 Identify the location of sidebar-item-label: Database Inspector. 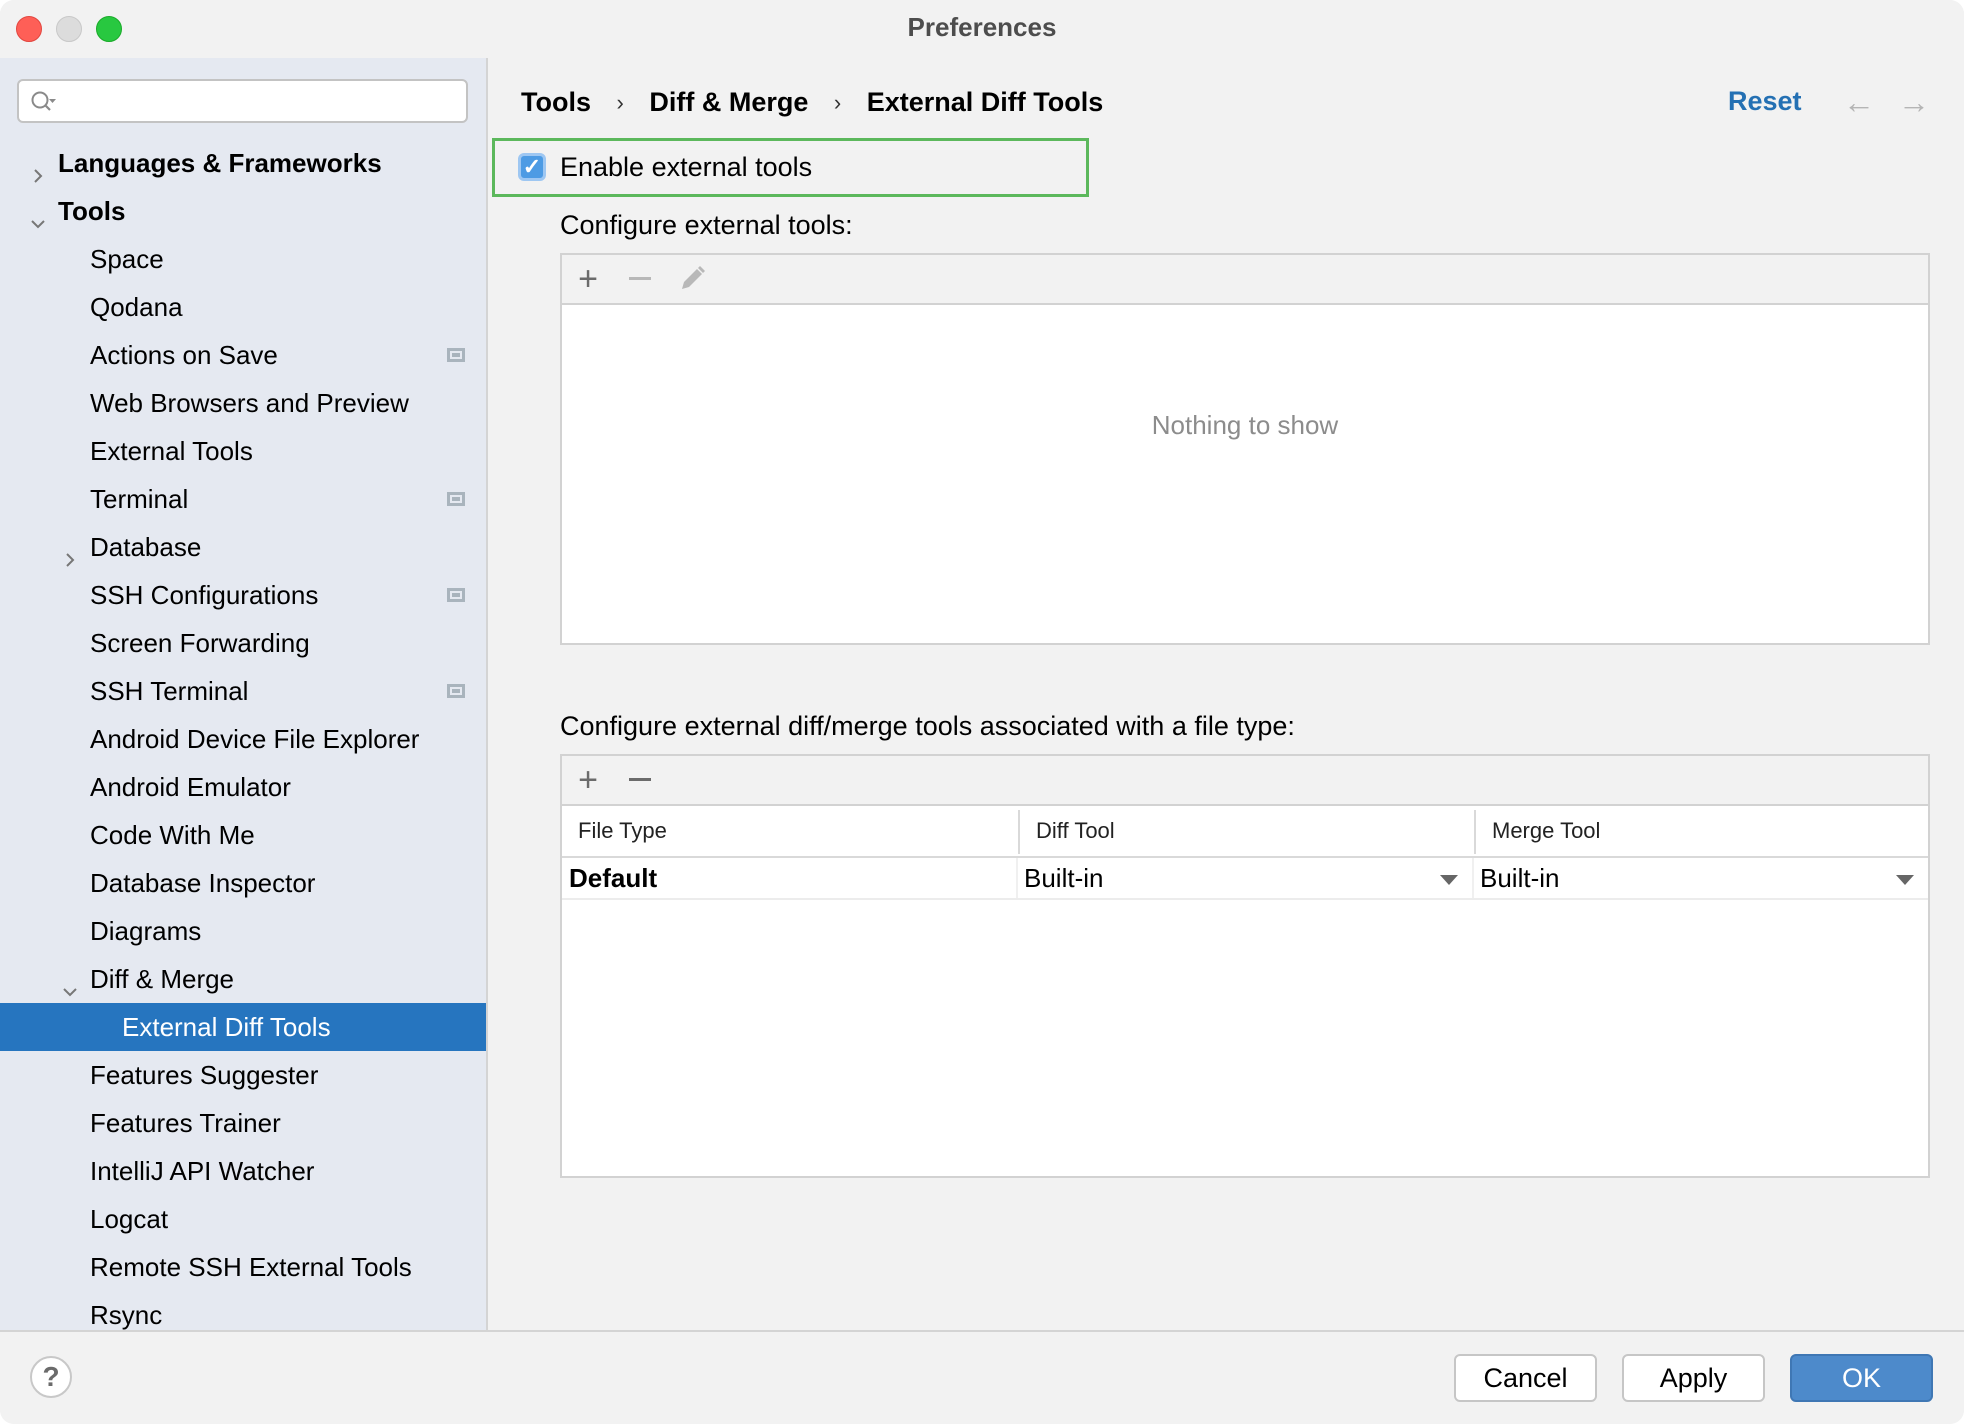
(203, 883).